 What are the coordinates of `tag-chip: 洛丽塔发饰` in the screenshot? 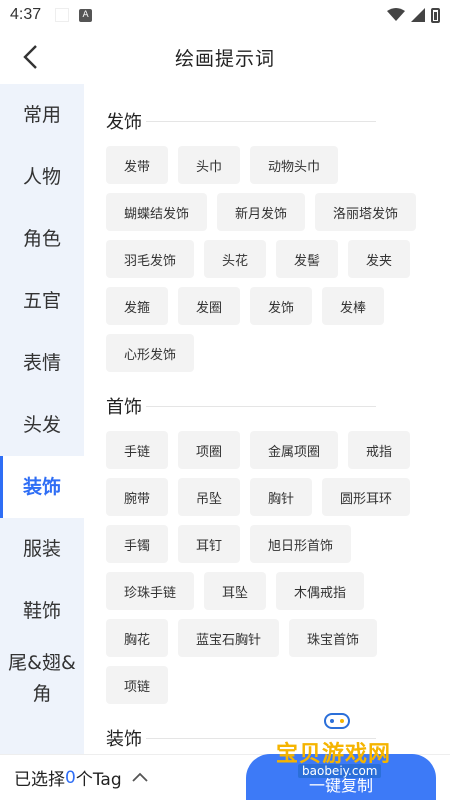 It's located at (366, 212).